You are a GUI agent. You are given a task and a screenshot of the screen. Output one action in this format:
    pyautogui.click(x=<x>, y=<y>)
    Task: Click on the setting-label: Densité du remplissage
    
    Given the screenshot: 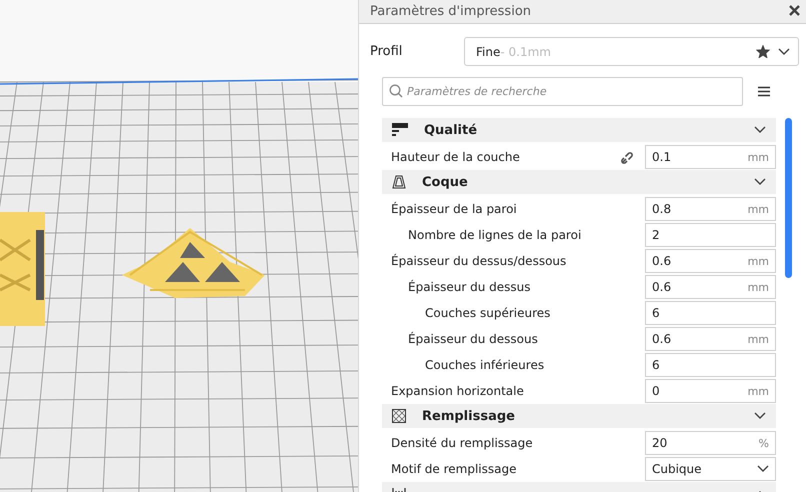 What is the action you would take?
    pyautogui.click(x=462, y=443)
    